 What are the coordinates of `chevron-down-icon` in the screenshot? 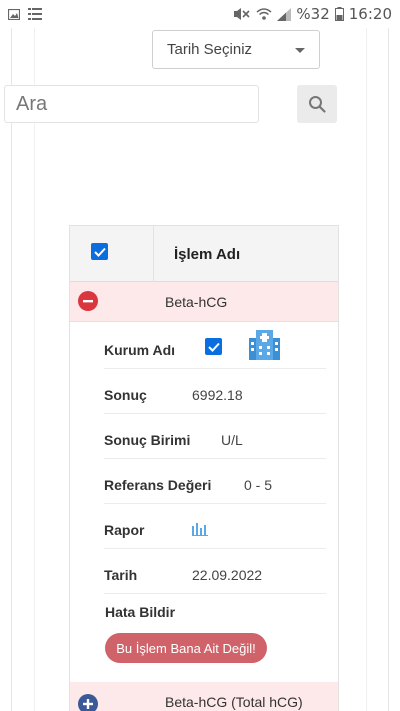 It's located at (300, 50).